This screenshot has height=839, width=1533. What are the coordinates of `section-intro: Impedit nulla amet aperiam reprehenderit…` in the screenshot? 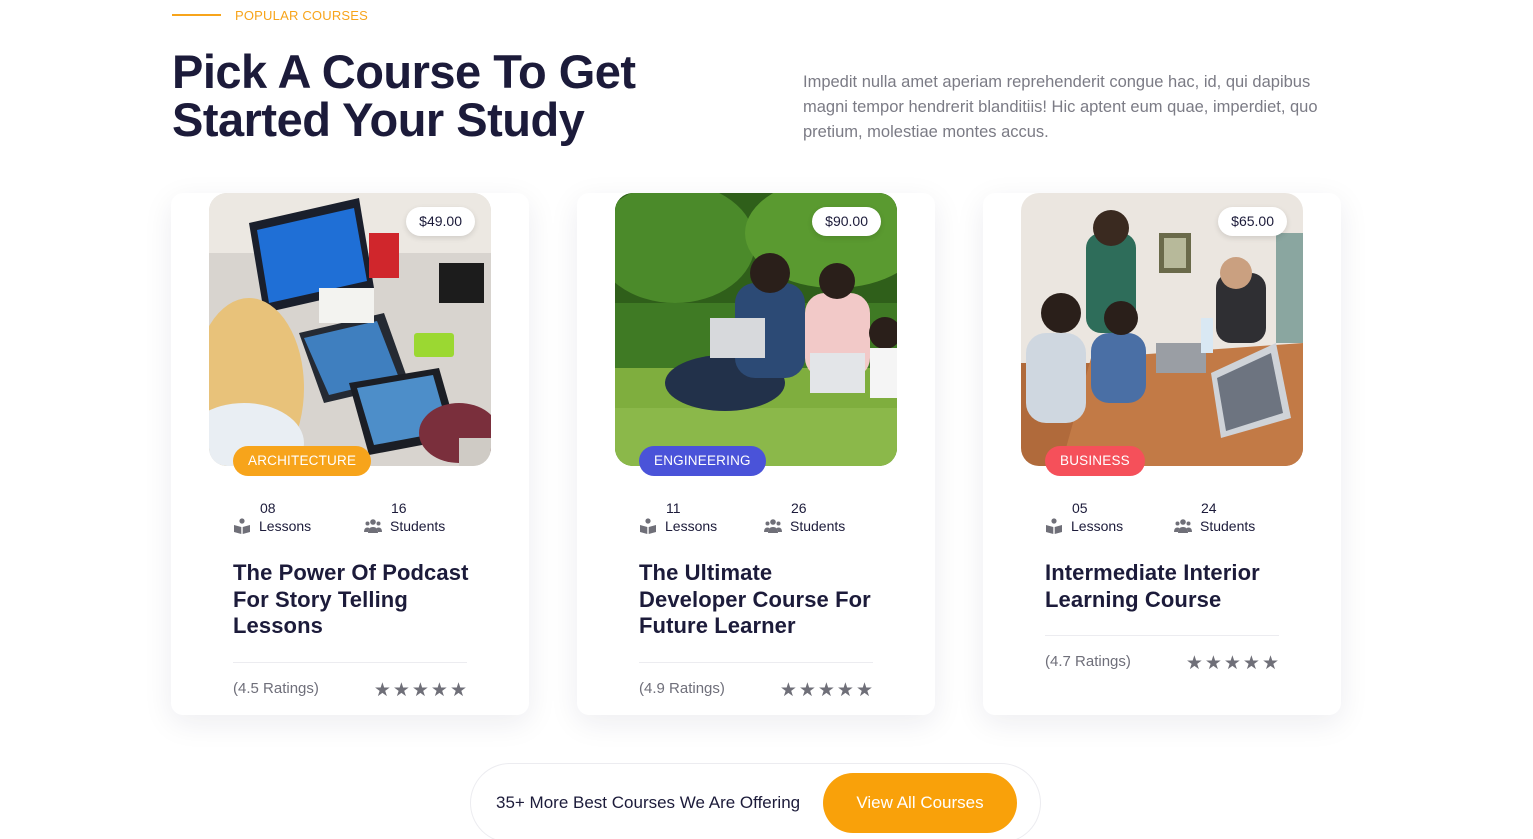 It's located at (1060, 107).